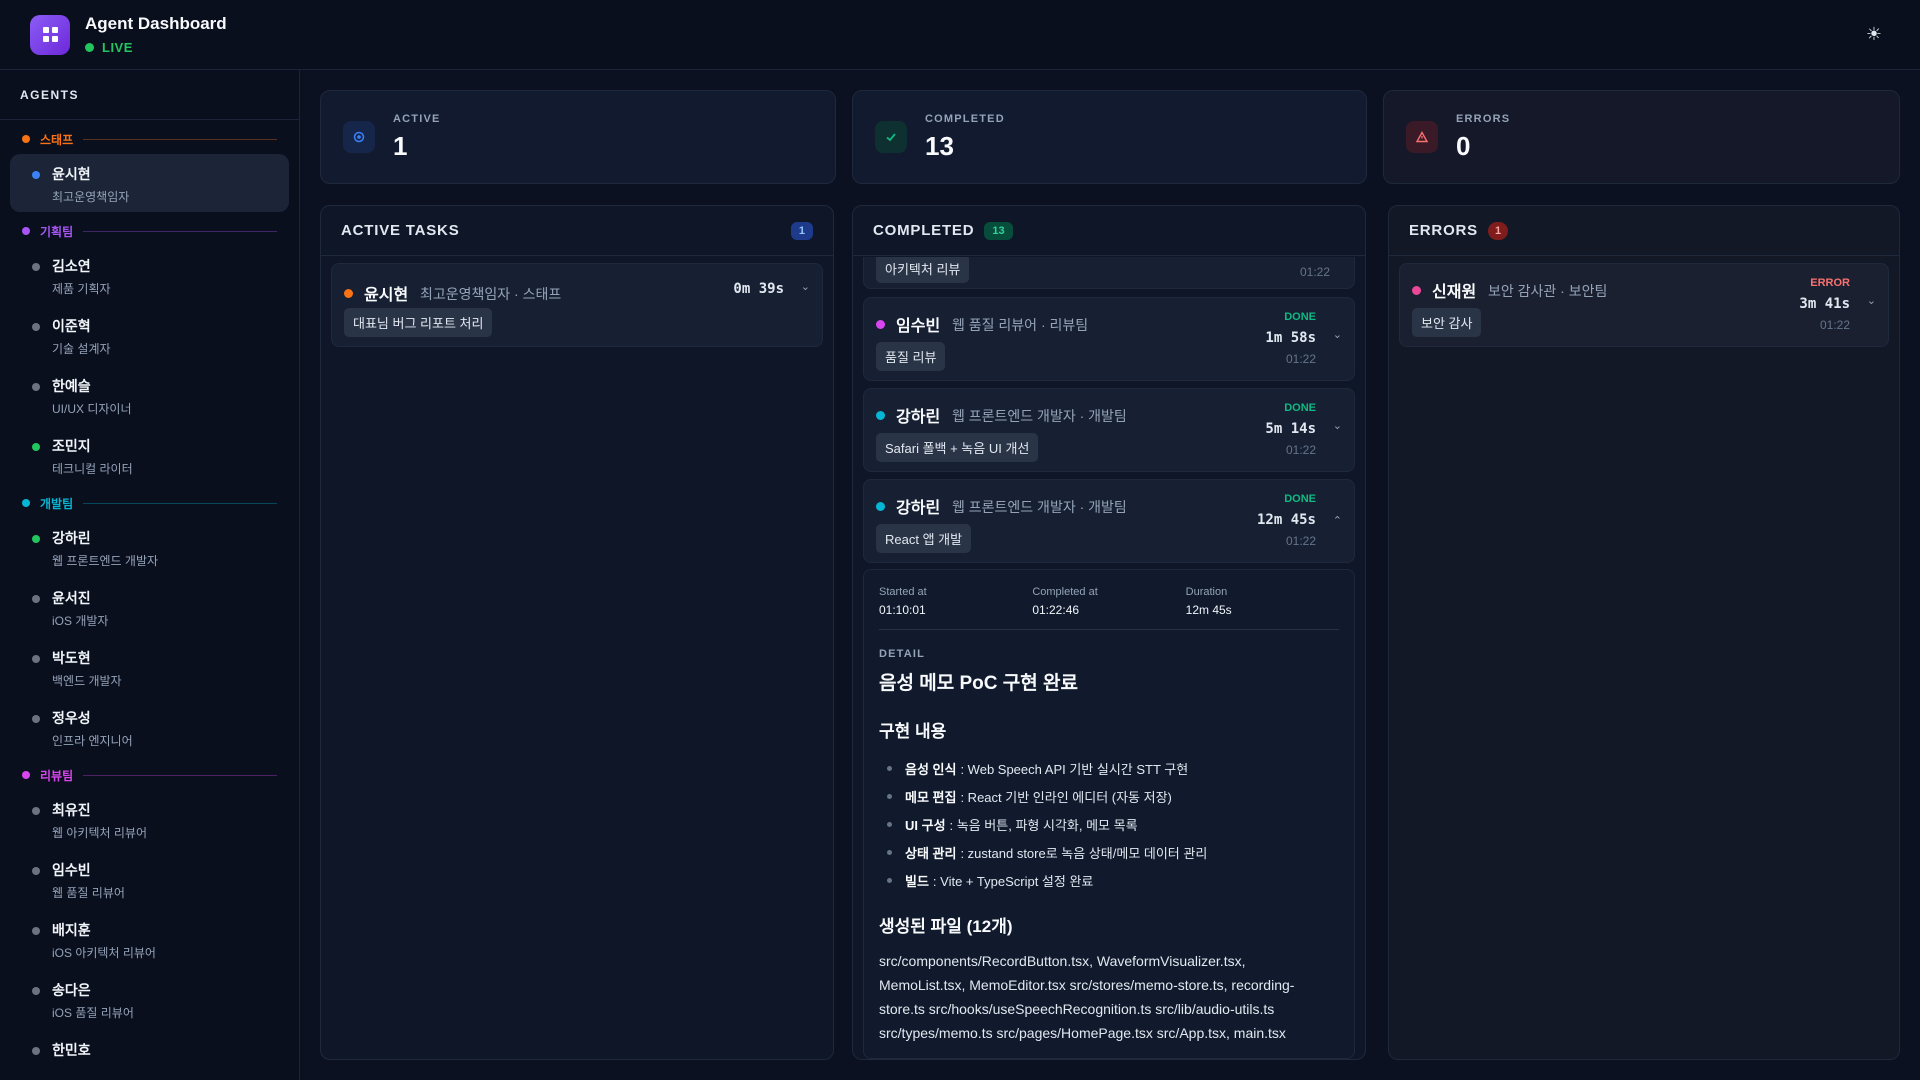  Describe the element at coordinates (71, 266) in the screenshot. I see `agent-name: 김소연` at that location.